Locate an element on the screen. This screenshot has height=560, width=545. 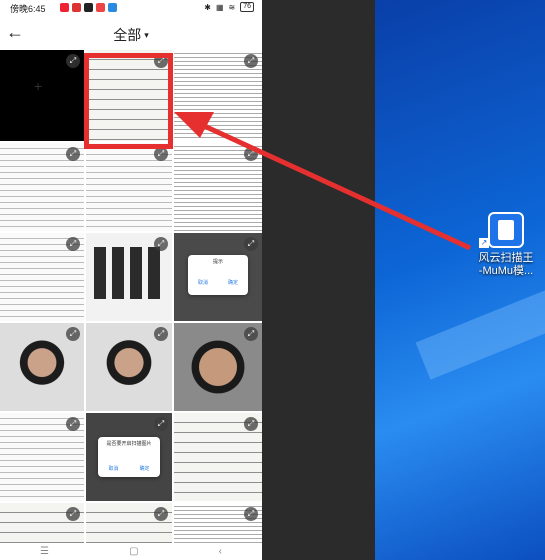
menu-icon: ☰ is located at coordinates (44, 551).